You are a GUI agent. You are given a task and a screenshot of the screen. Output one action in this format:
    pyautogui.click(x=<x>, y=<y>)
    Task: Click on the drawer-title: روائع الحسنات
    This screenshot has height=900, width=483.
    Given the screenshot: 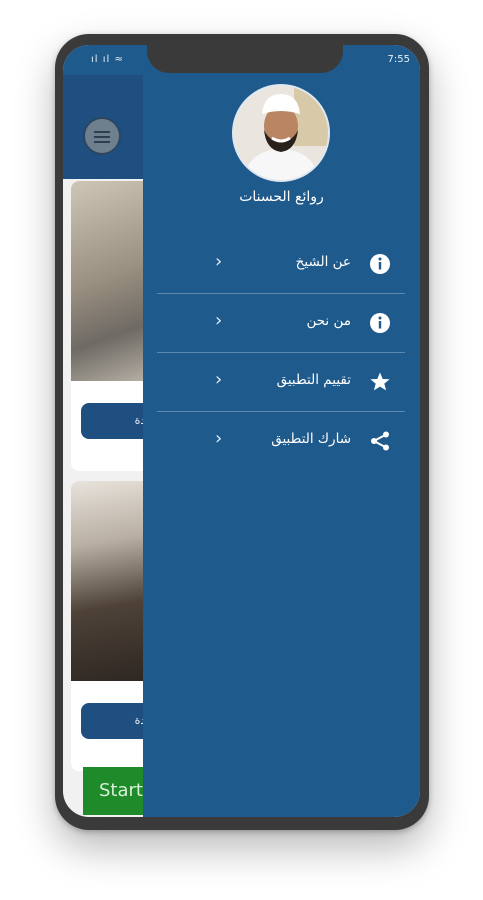 What is the action you would take?
    pyautogui.click(x=281, y=197)
    